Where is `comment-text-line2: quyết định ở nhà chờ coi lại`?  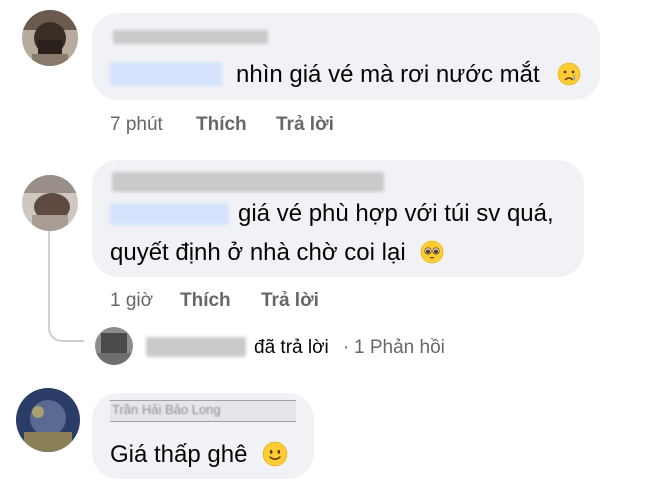 comment-text-line2: quyết định ở nhà chờ coi lại is located at coordinates (258, 252).